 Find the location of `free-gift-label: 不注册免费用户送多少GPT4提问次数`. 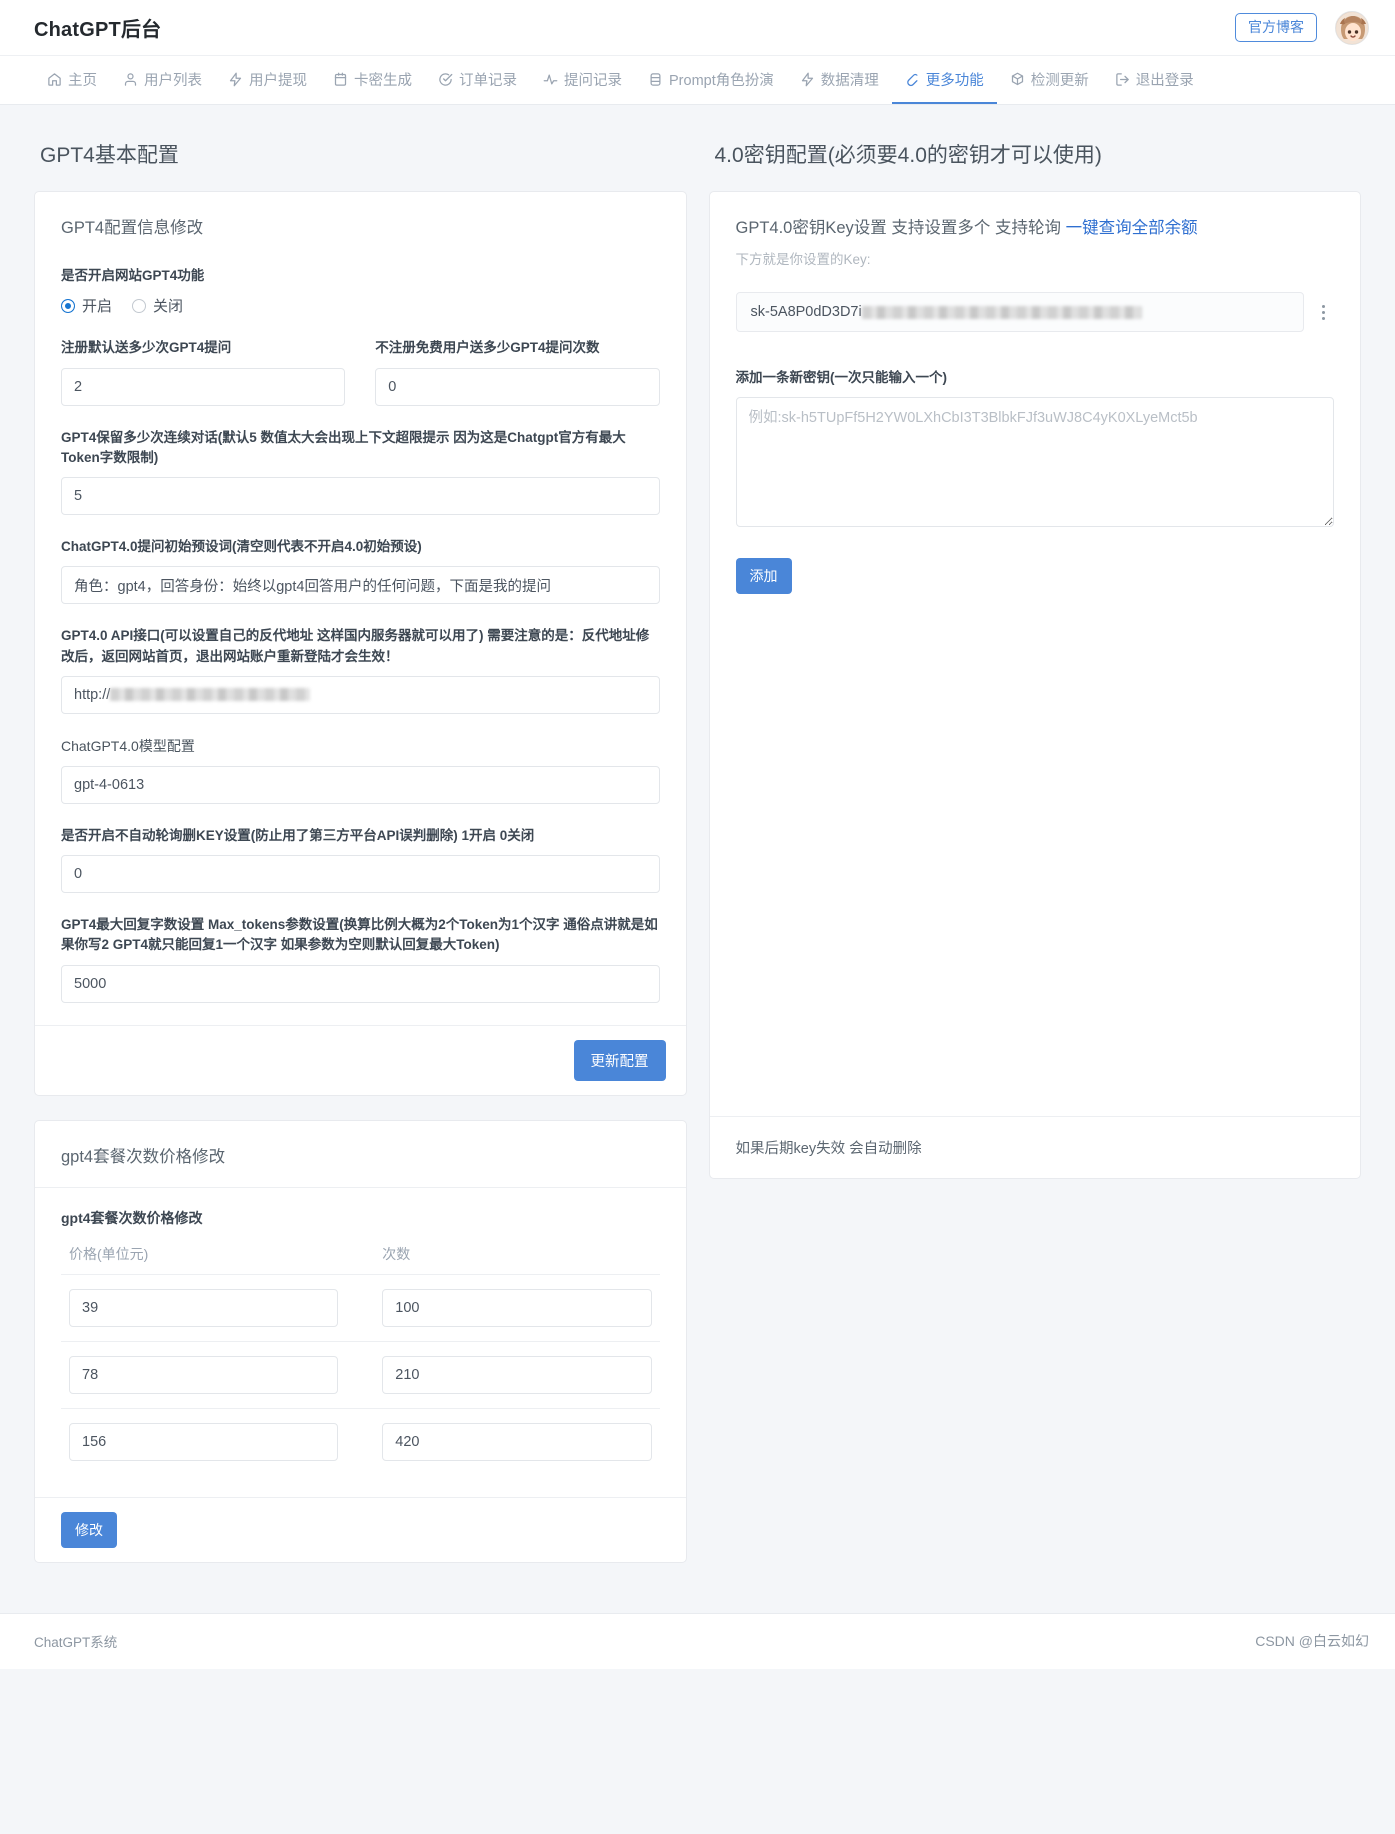

free-gift-label: 不注册免费用户送多少GPT4提问次数 is located at coordinates (487, 348).